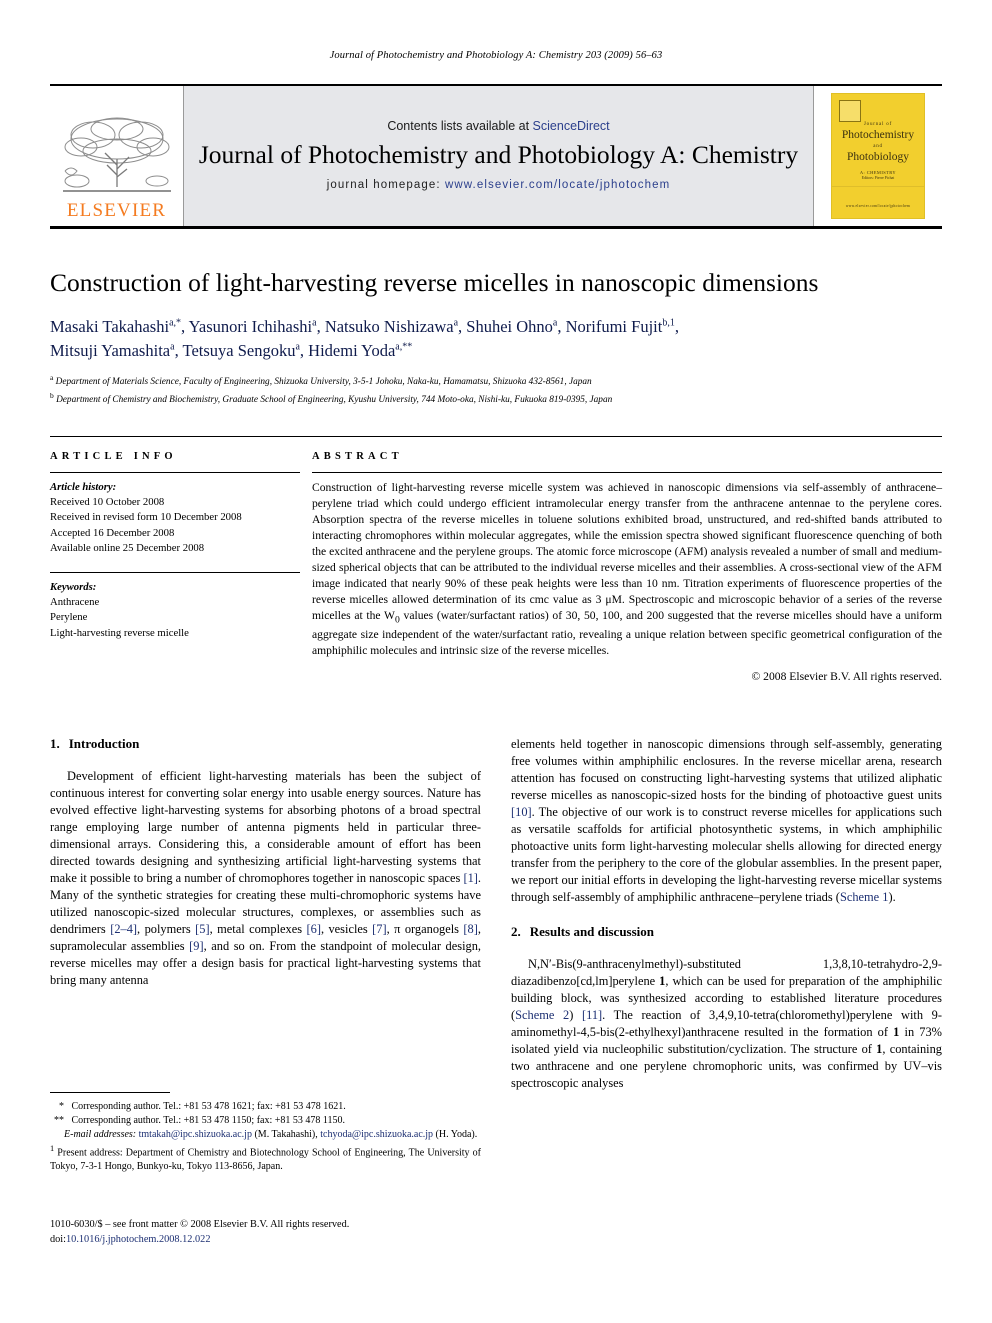  Describe the element at coordinates (119, 632) in the screenshot. I see `keyword-item: Light-harvesting reverse micelle` at that location.